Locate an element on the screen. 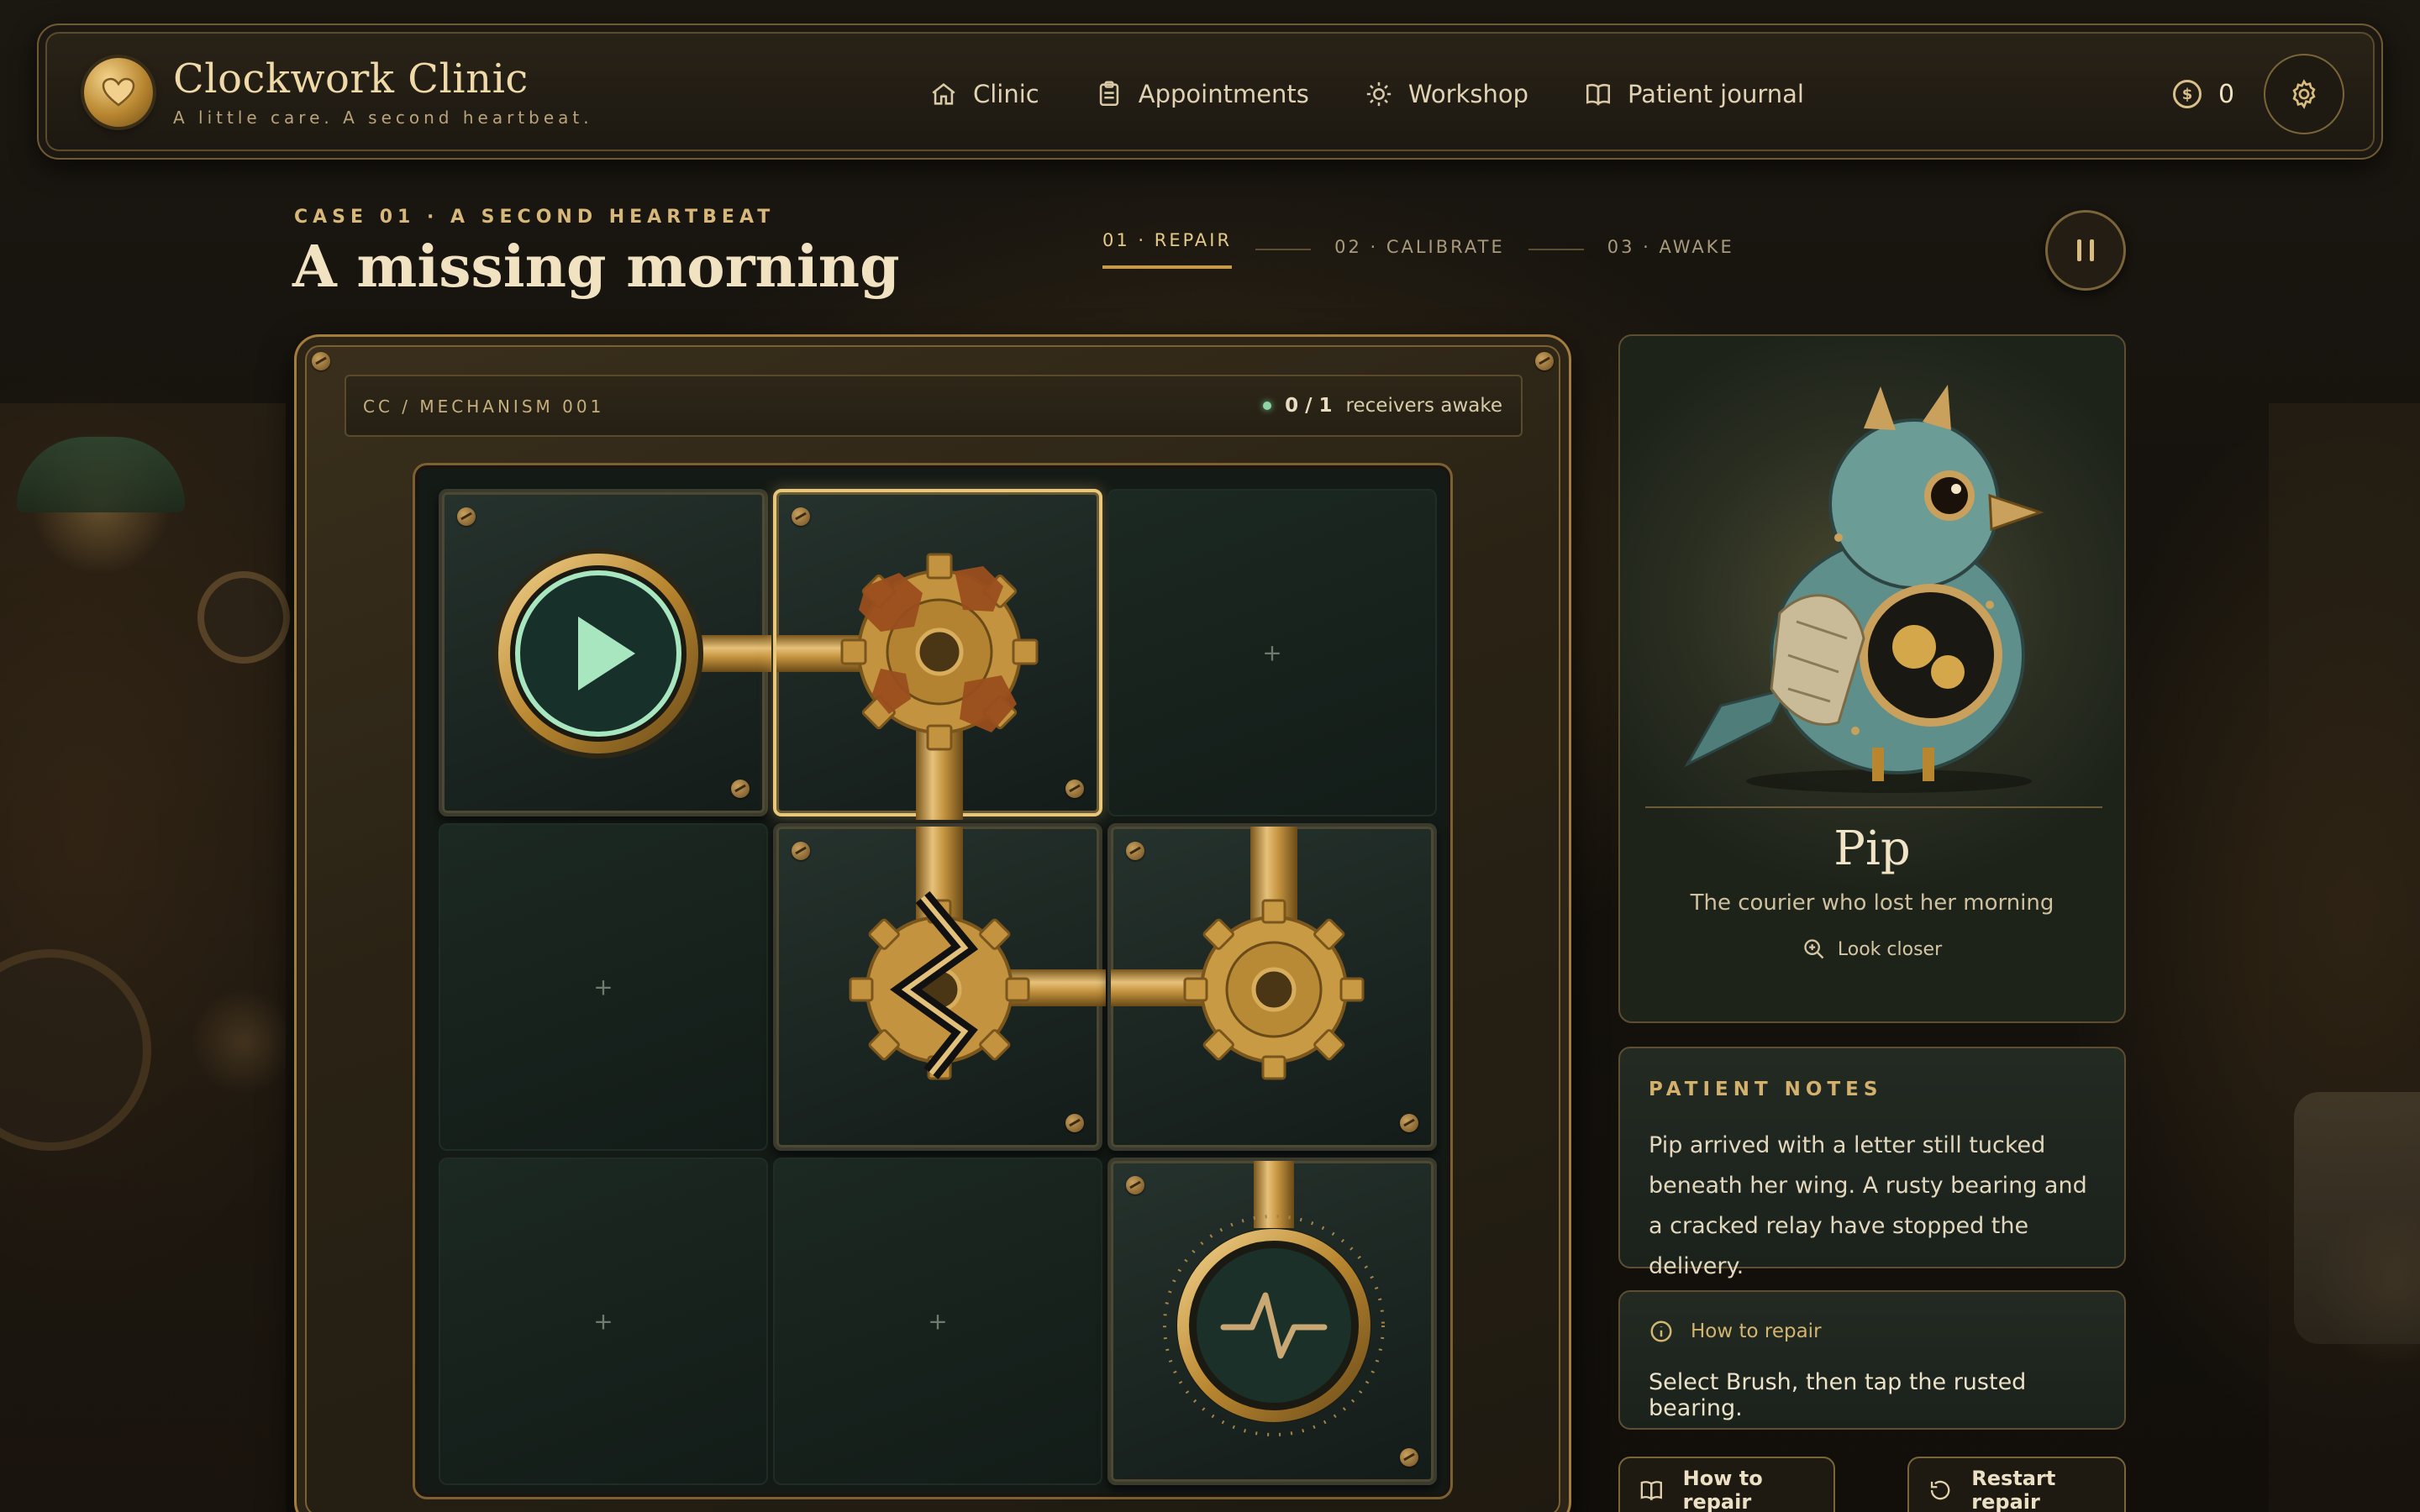  clipboard-icon is located at coordinates (1108, 94).